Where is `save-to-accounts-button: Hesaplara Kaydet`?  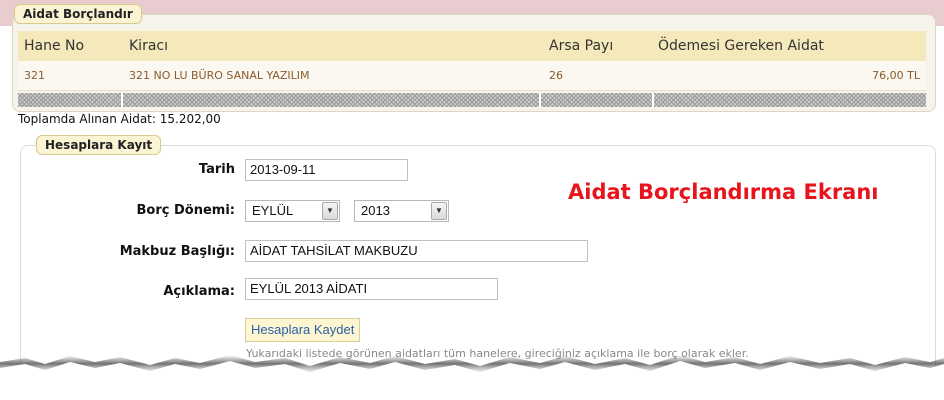 save-to-accounts-button: Hesaplara Kaydet is located at coordinates (303, 330).